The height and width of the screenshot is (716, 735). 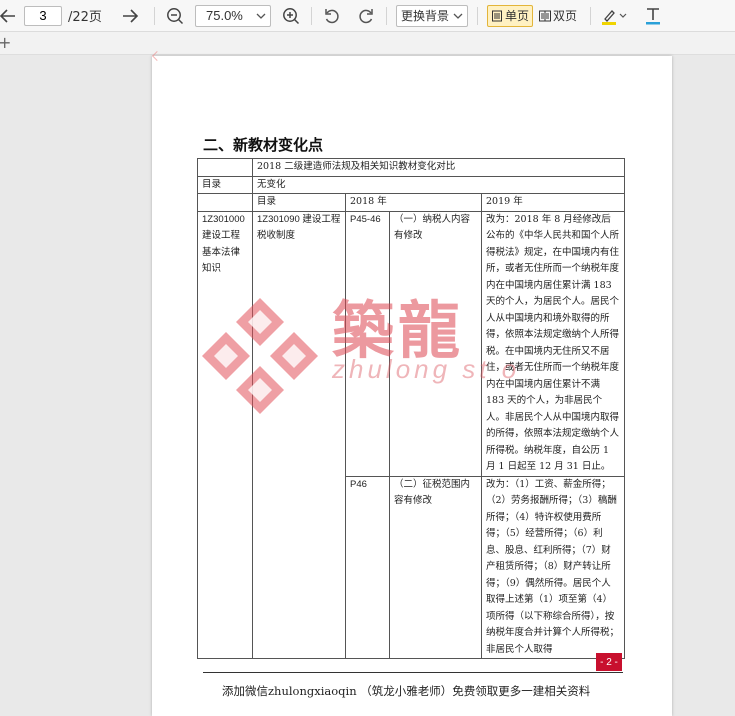 I want to click on rotate-left-icon, so click(x=332, y=16).